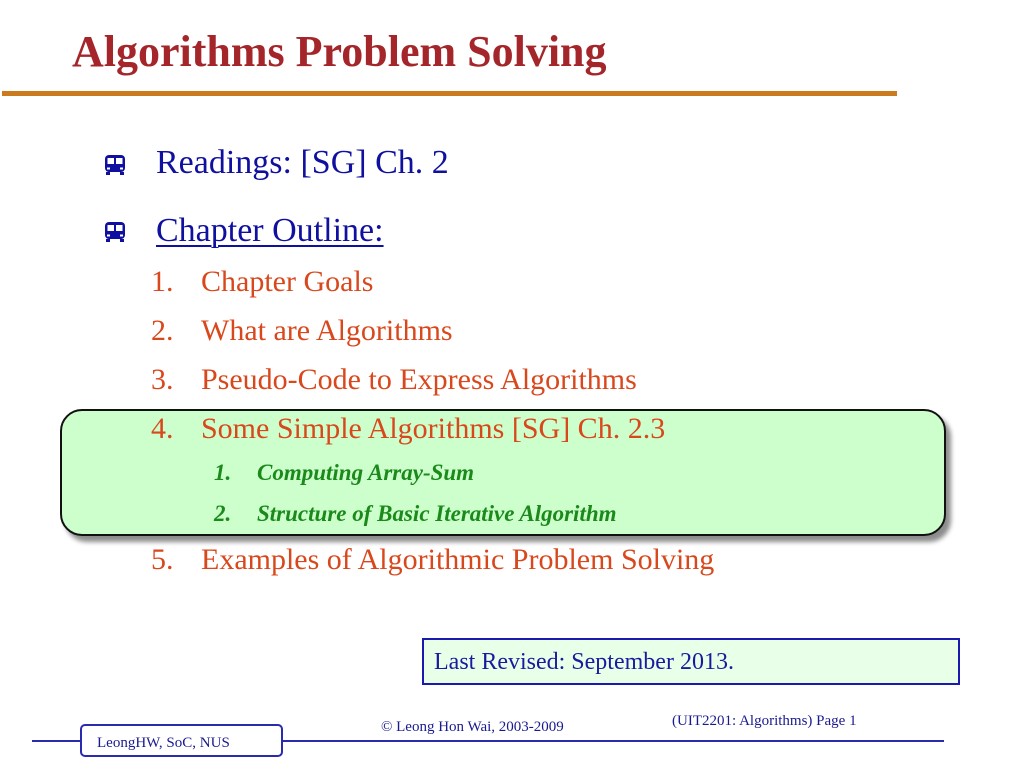 Image resolution: width=1024 pixels, height=768 pixels. What do you see at coordinates (287, 281) in the screenshot?
I see `outline-item-text: Chapter Goals` at bounding box center [287, 281].